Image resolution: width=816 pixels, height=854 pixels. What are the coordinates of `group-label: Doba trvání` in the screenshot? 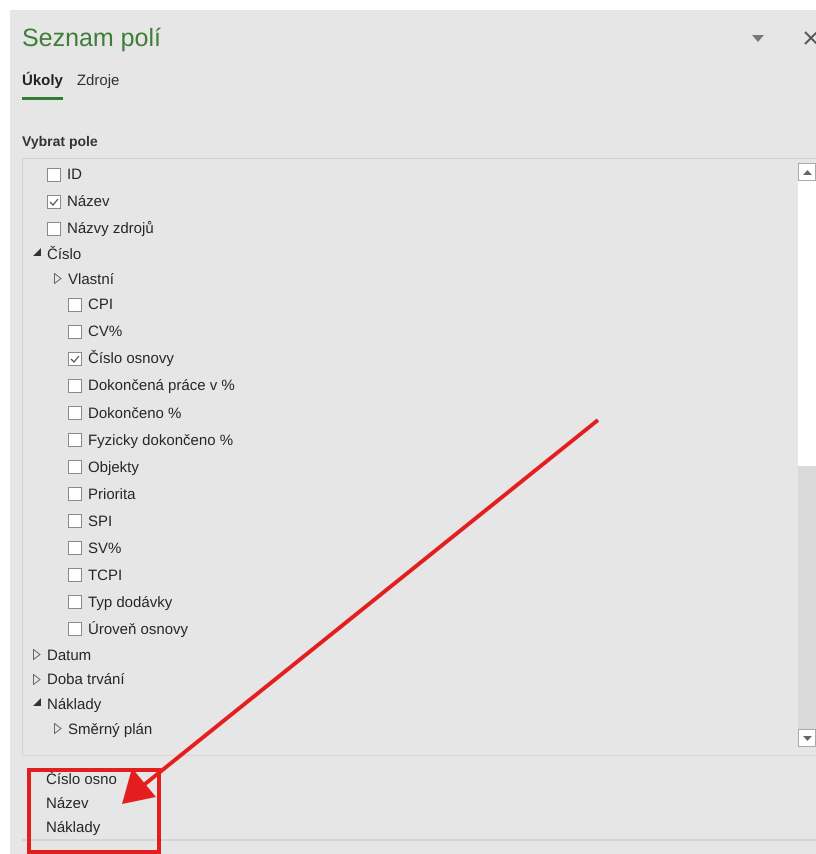 It's located at (86, 679).